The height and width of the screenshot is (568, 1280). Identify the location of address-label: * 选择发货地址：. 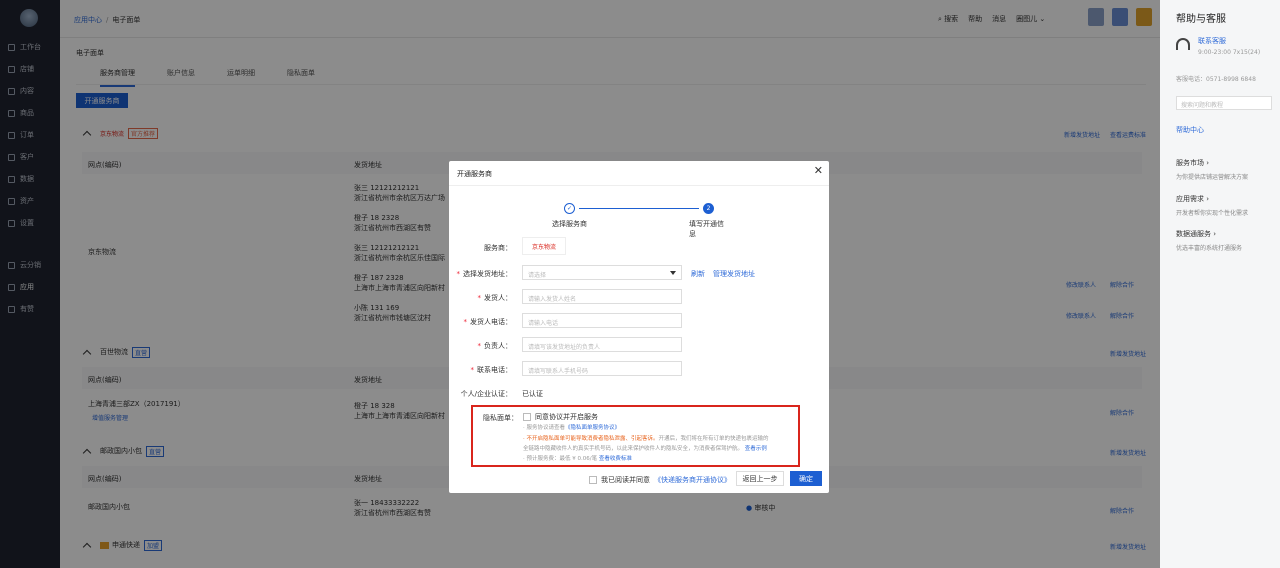
(484, 274).